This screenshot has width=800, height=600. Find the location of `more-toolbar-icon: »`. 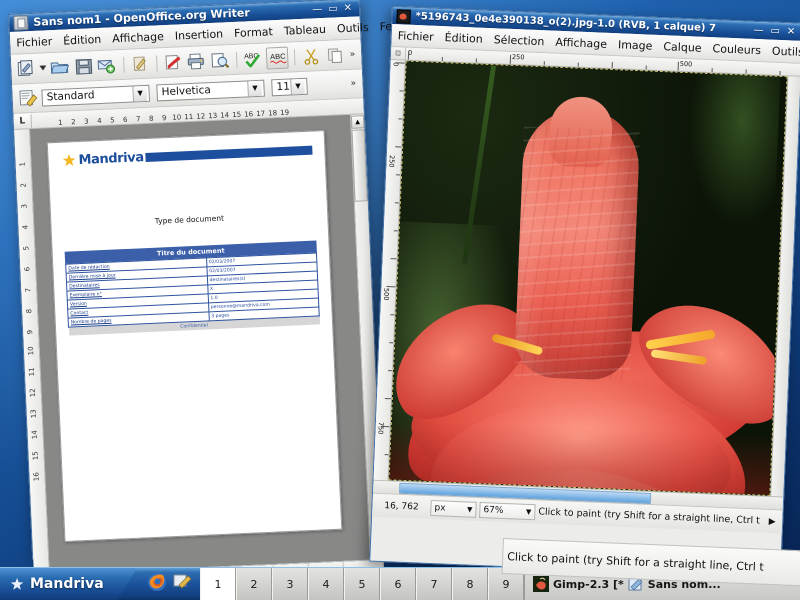

more-toolbar-icon: » is located at coordinates (352, 54).